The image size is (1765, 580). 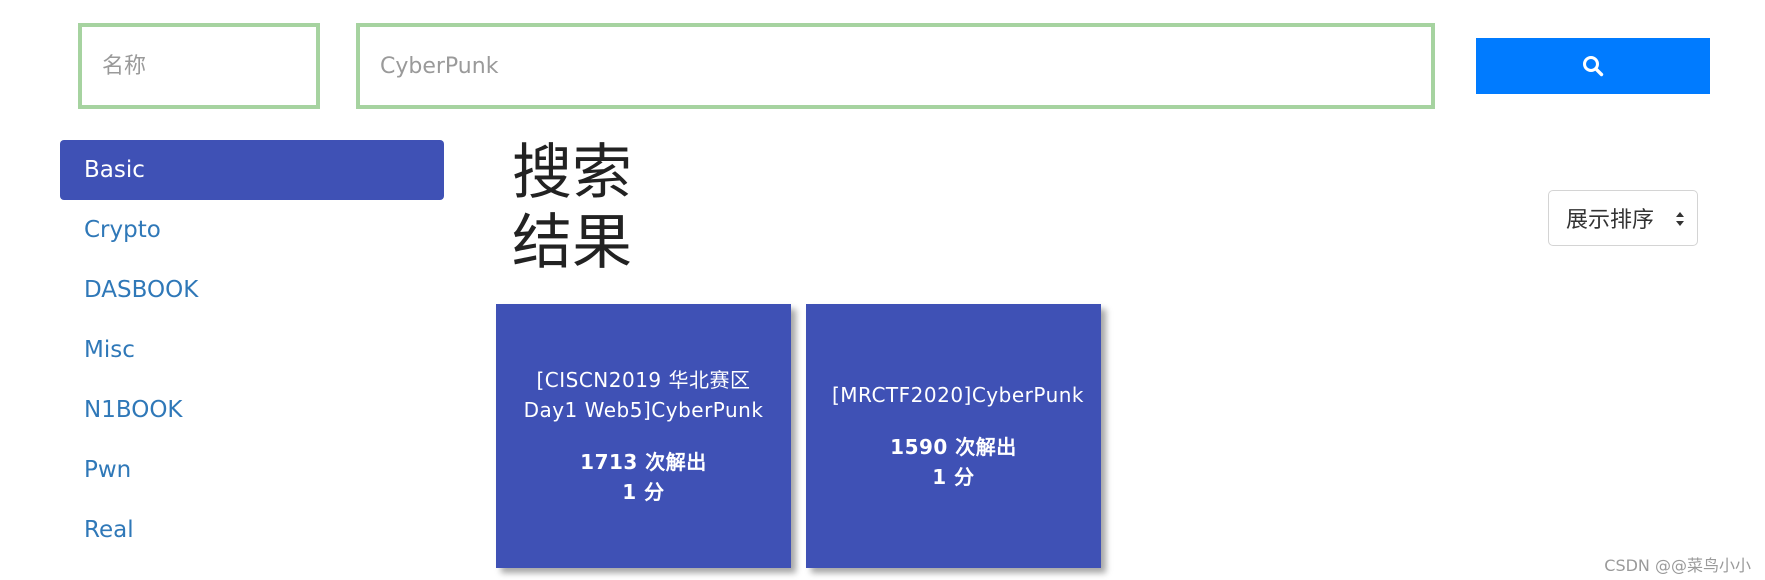 I want to click on search-icon, so click(x=1593, y=66).